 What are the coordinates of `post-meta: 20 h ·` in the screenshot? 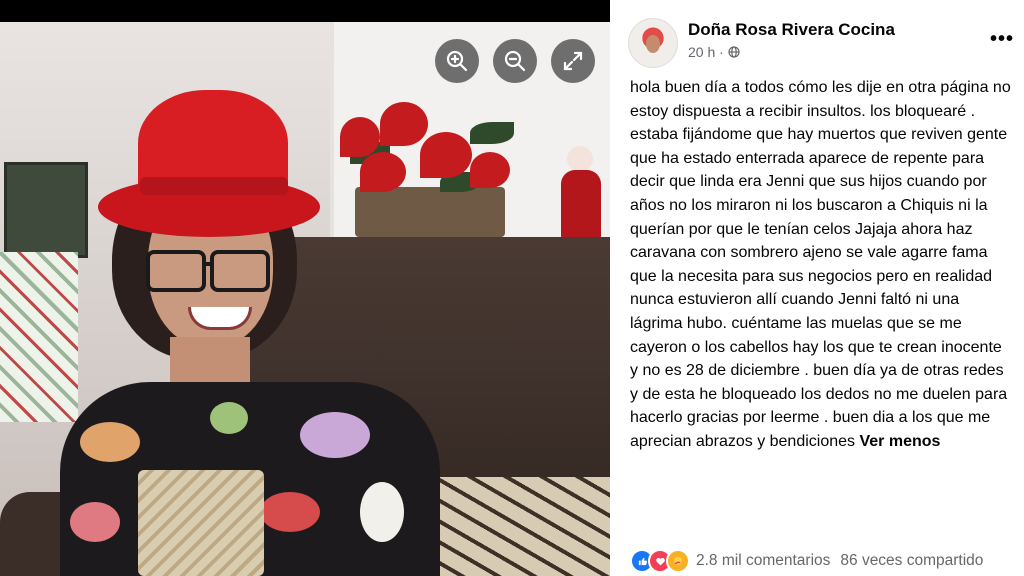 It's located at (714, 52).